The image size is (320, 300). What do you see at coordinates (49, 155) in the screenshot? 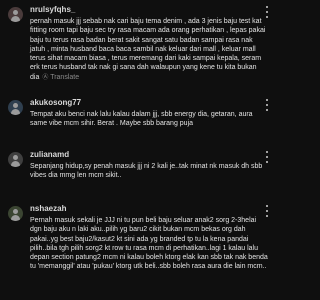
I see `comment-username: zulianamd` at bounding box center [49, 155].